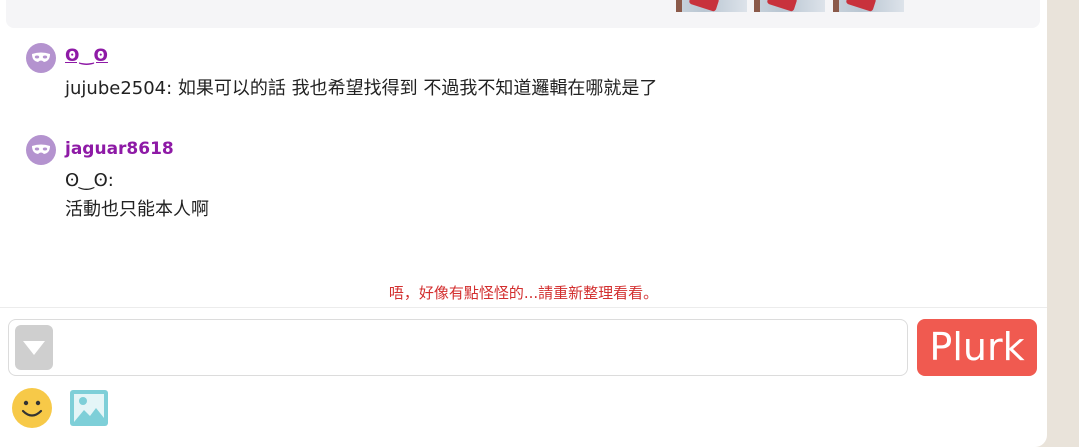  Describe the element at coordinates (458, 347) in the screenshot. I see `response-input` at that location.